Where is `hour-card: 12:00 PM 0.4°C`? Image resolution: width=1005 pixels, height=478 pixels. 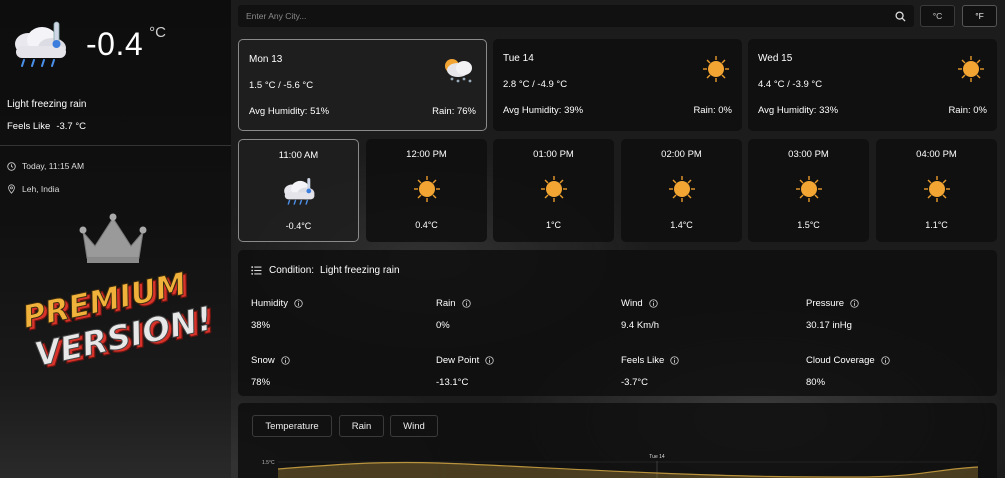
hour-card: 12:00 PM 0.4°C is located at coordinates (426, 190).